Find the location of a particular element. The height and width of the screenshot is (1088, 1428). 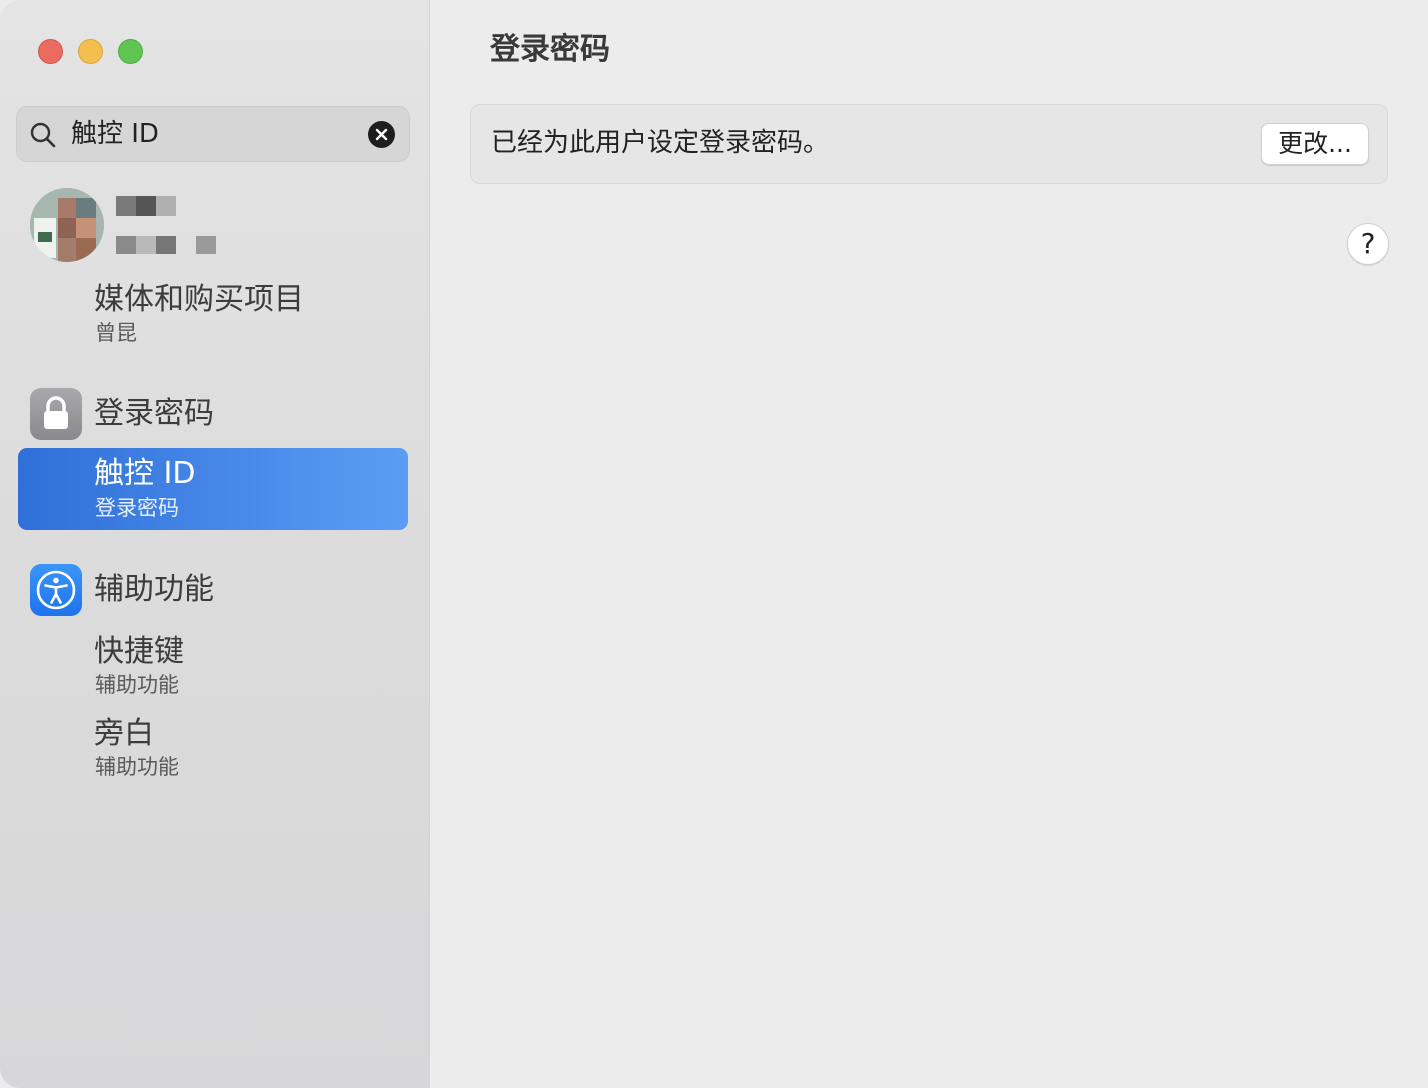

result-subtitle: 登录密码 is located at coordinates (137, 508).